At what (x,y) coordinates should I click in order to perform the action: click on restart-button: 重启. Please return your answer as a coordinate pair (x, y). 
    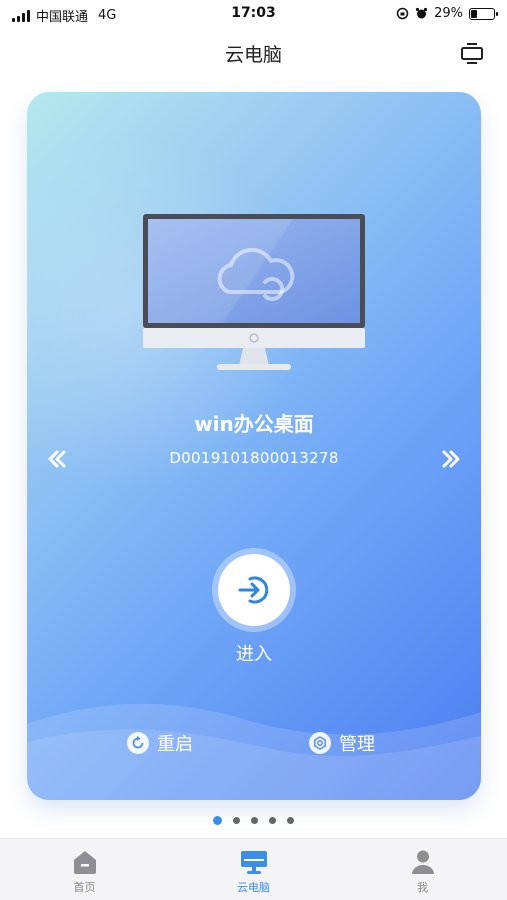
    Looking at the image, I should click on (160, 743).